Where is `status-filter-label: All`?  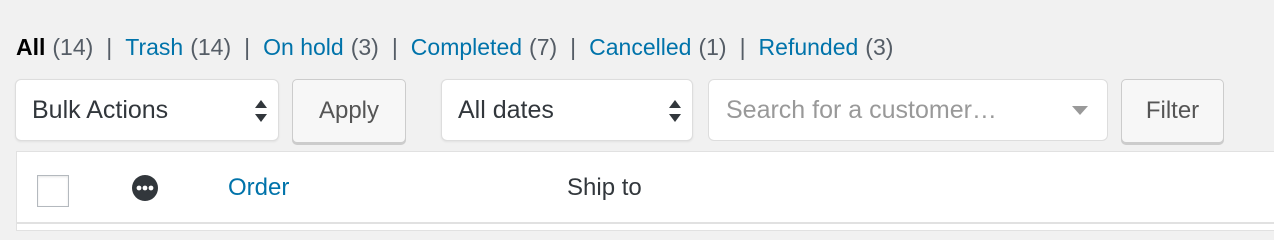
status-filter-label: All is located at coordinates (30, 47).